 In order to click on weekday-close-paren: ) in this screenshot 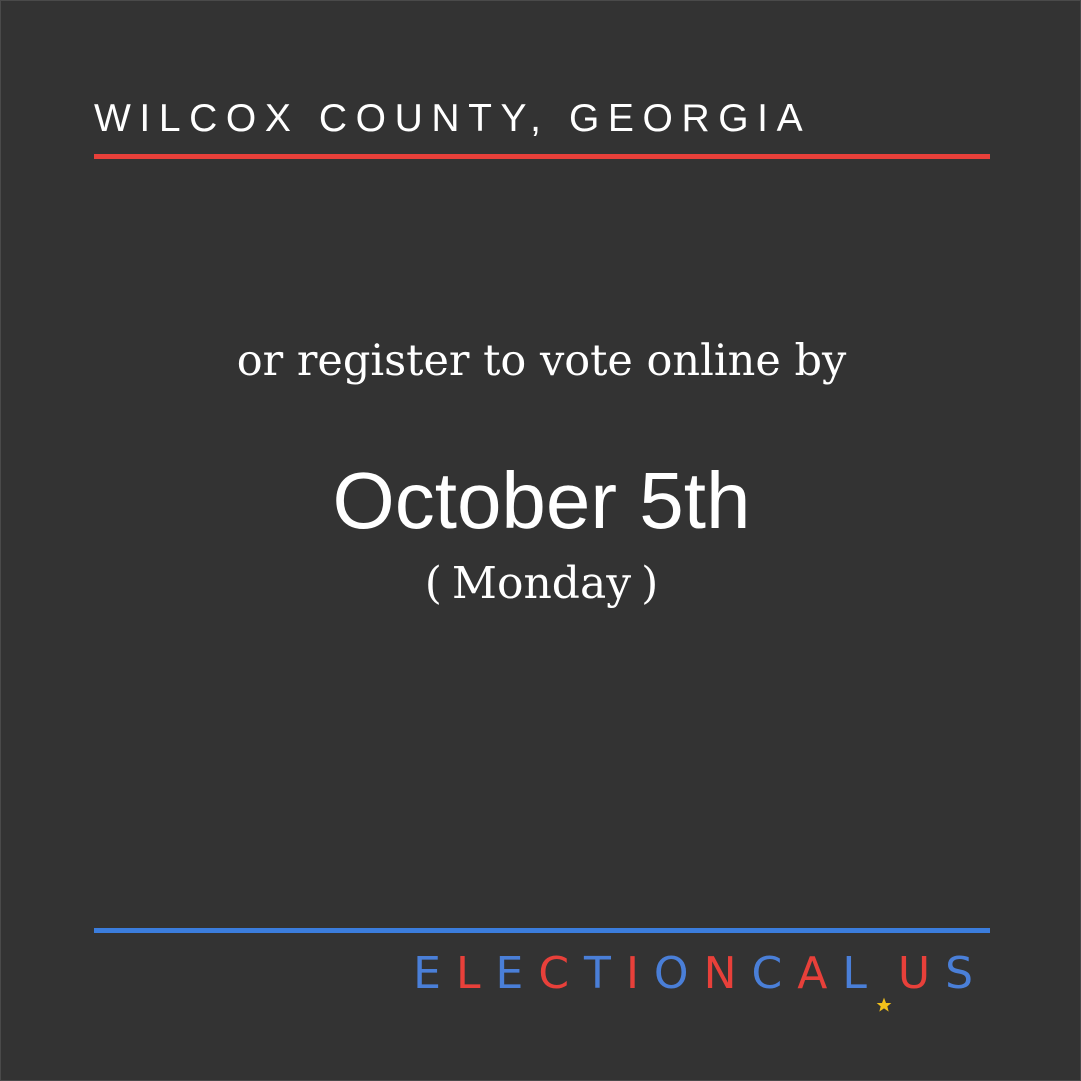, I will do `click(650, 583)`.